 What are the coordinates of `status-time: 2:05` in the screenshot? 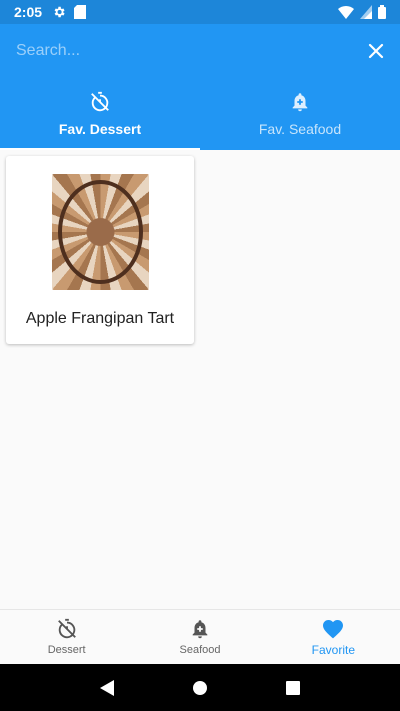 It's located at (28, 12).